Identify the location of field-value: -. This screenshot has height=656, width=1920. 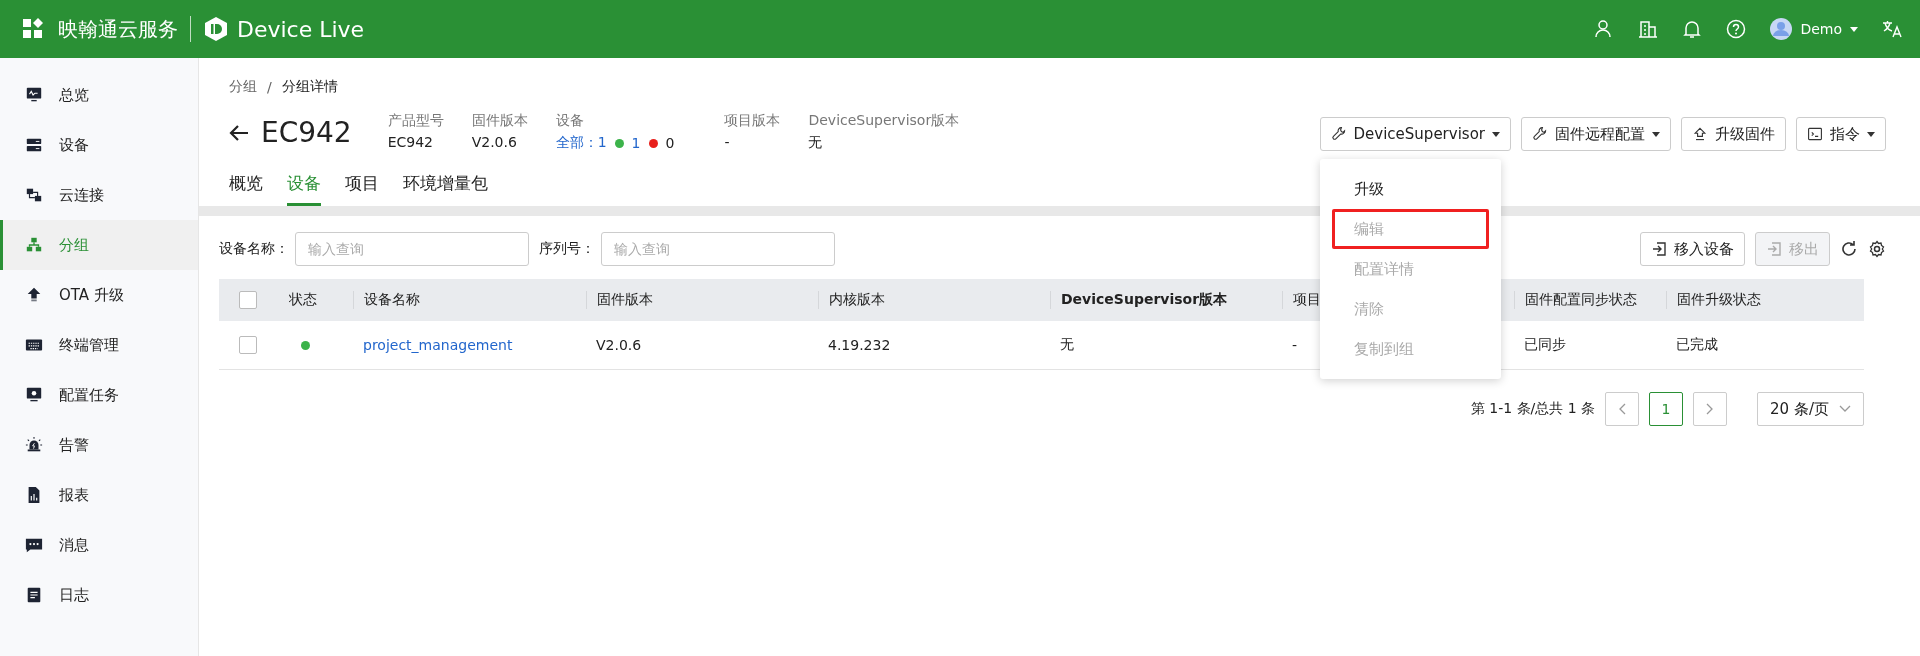
(727, 142).